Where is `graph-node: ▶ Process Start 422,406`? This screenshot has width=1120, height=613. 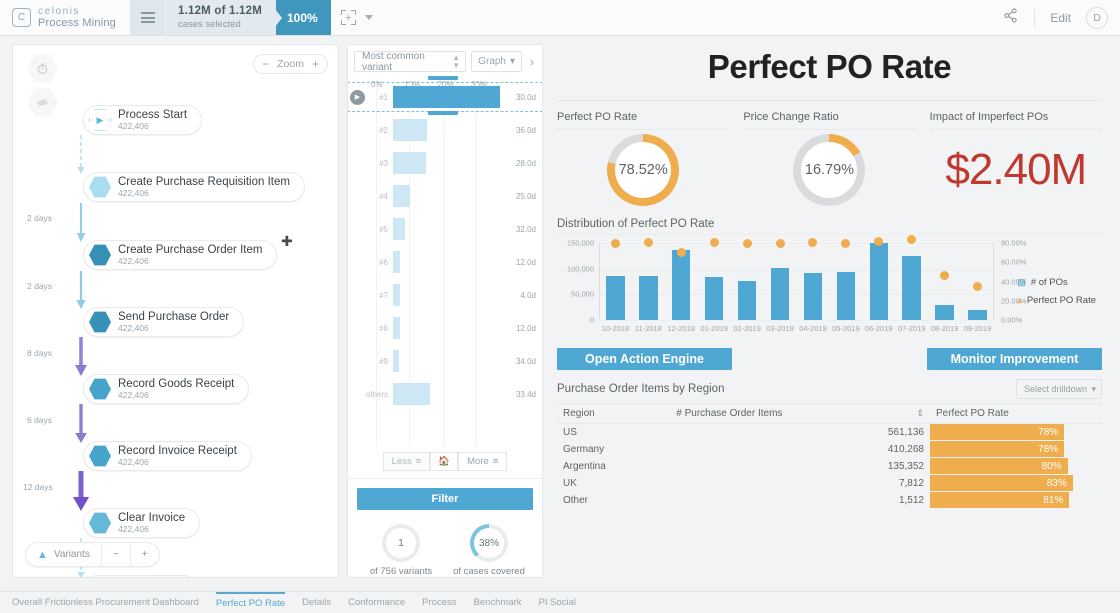 graph-node: ▶ Process Start 422,406 is located at coordinates (143, 120).